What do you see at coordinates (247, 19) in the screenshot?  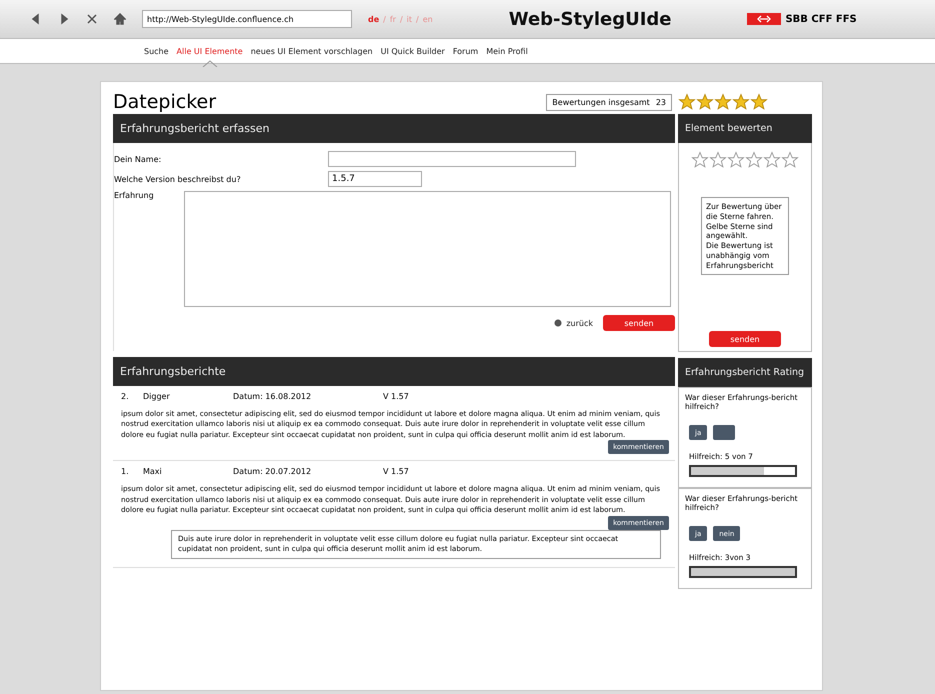 I see `url-field: http://Web-StylegUIde.confluence.ch` at bounding box center [247, 19].